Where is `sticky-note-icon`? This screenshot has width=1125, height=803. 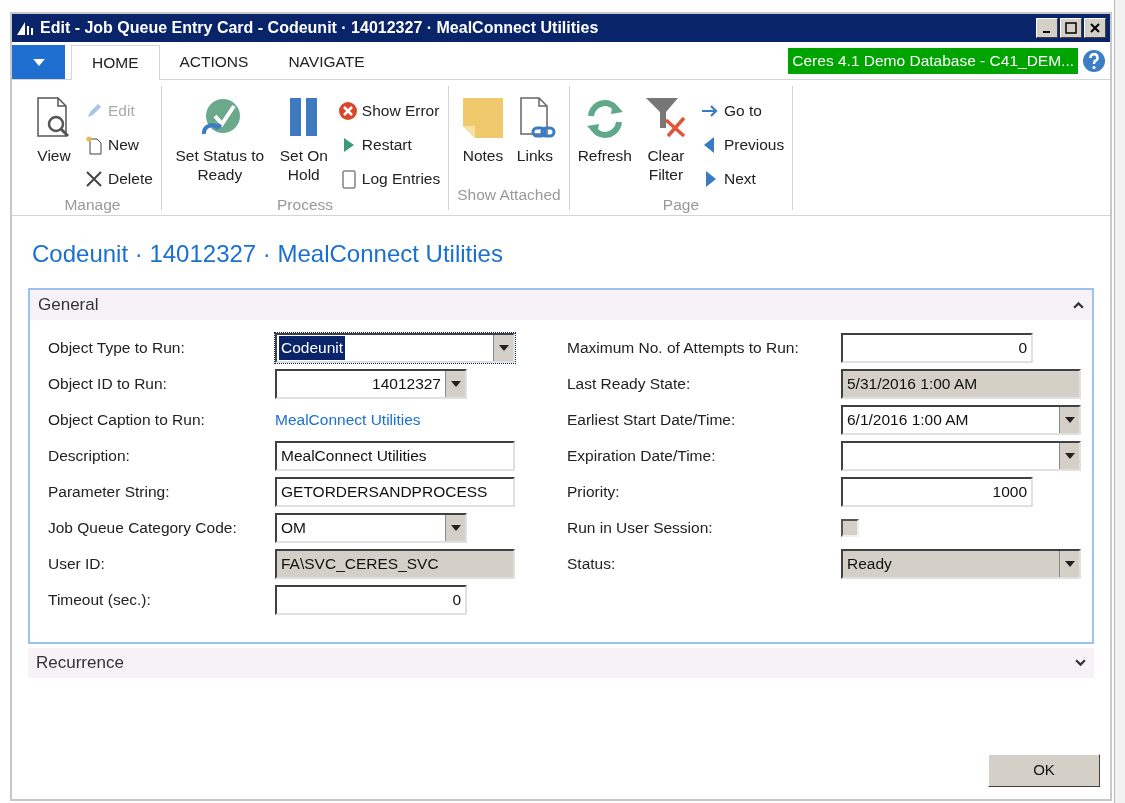 sticky-note-icon is located at coordinates (482, 118).